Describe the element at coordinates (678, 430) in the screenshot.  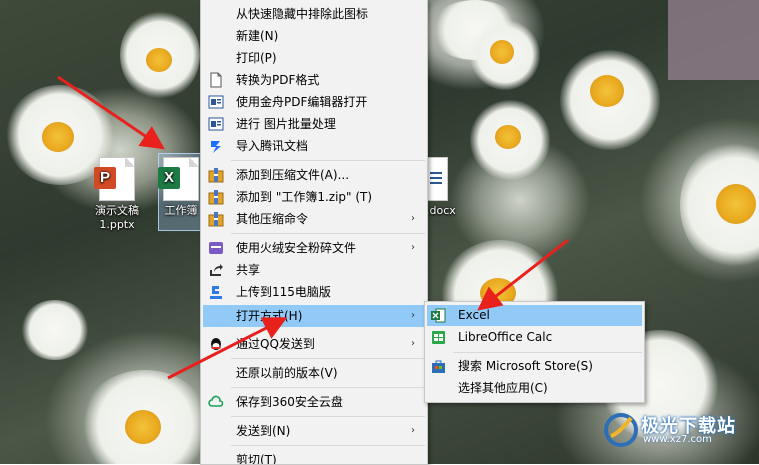
I see `site-watermark: 极光下载站 www.xz7.com` at that location.